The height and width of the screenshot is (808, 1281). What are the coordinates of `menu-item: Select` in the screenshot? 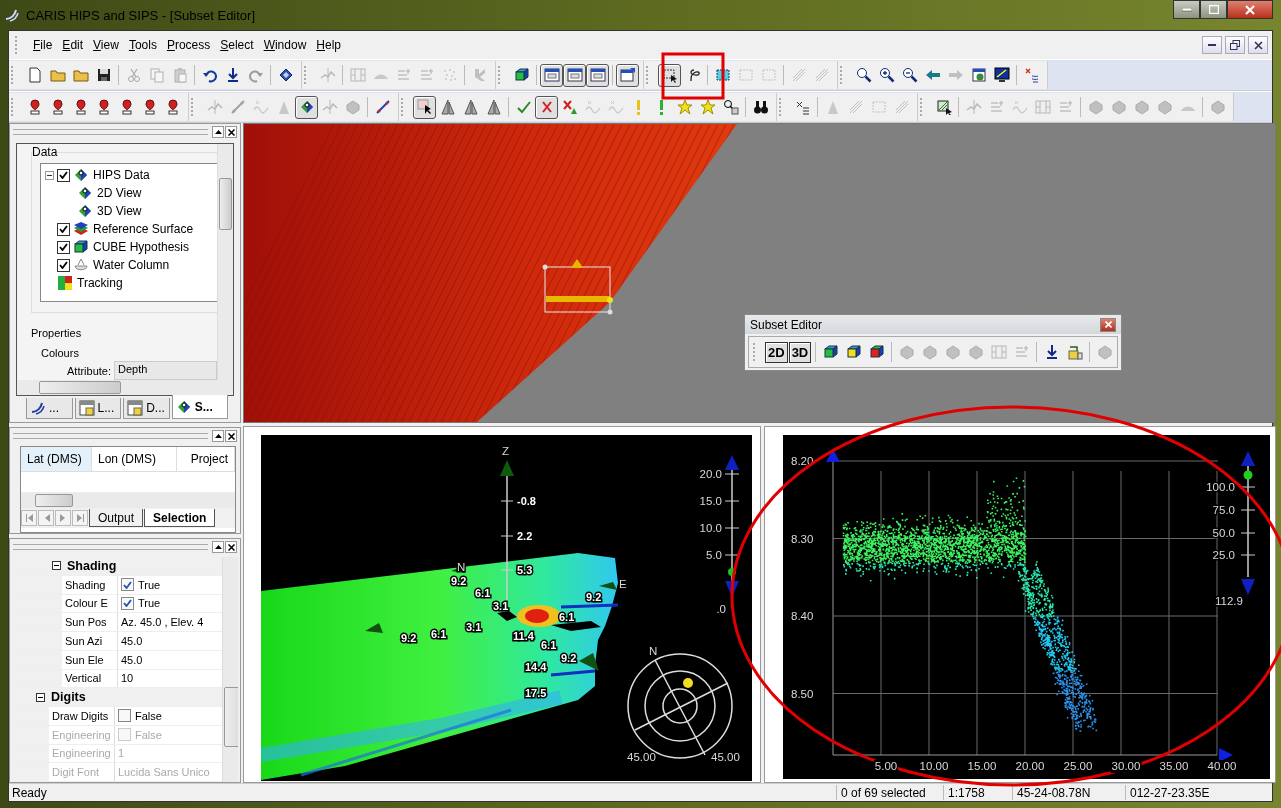 It's located at (237, 45).